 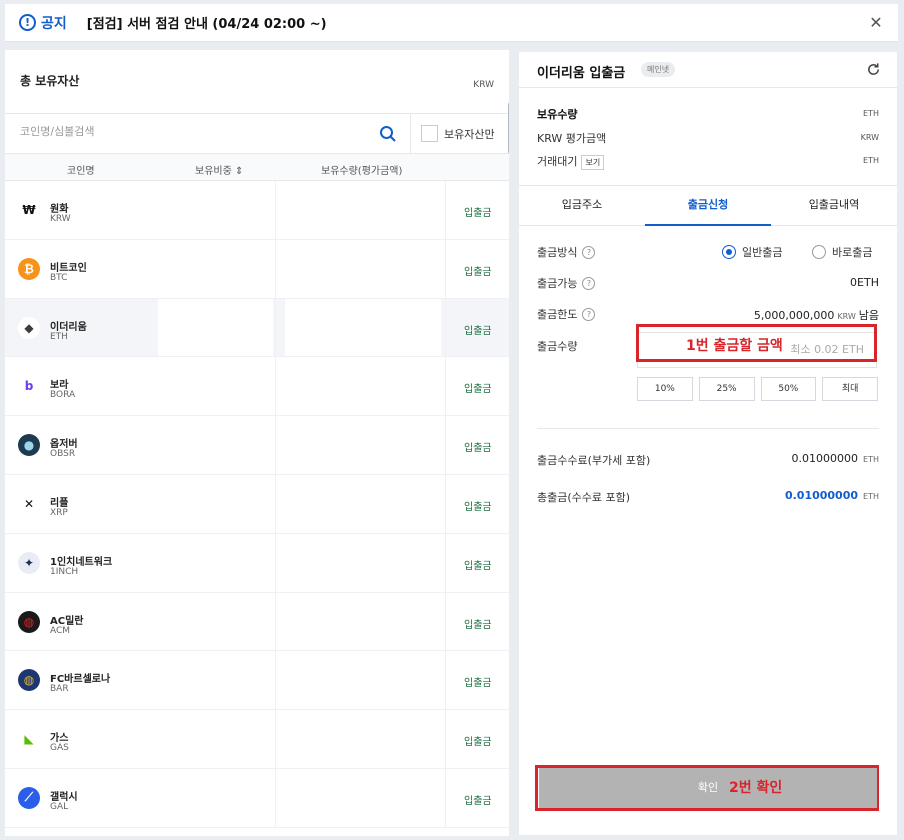 What do you see at coordinates (29, 797) in the screenshot?
I see `galxe-icon: ⟋` at bounding box center [29, 797].